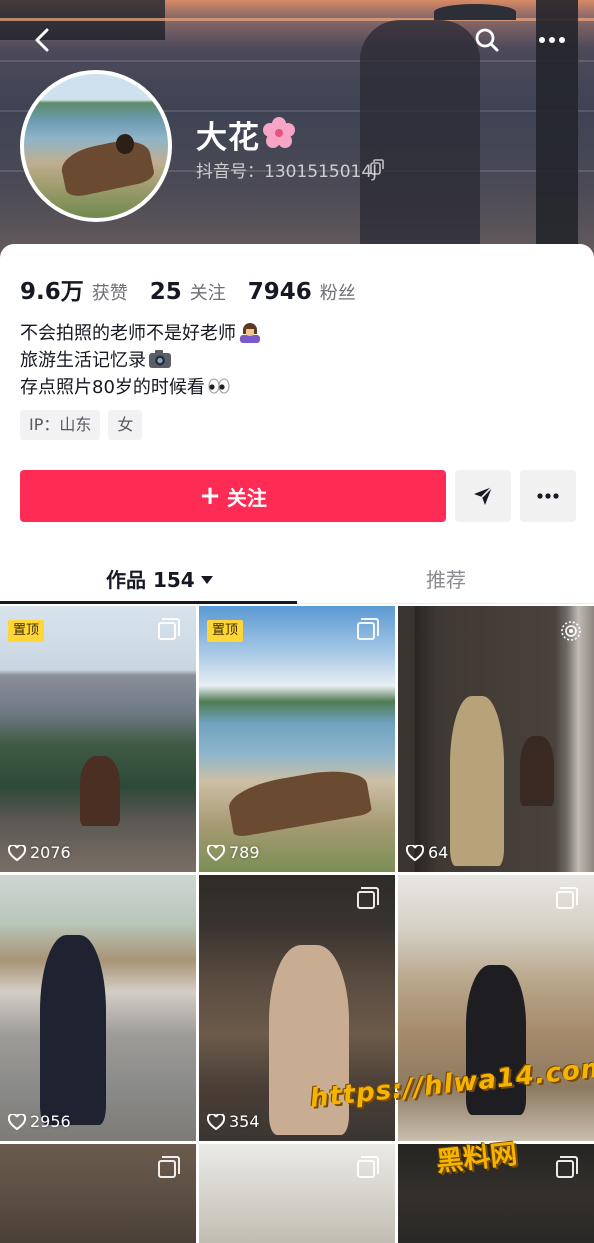  I want to click on like-count: 789, so click(233, 852).